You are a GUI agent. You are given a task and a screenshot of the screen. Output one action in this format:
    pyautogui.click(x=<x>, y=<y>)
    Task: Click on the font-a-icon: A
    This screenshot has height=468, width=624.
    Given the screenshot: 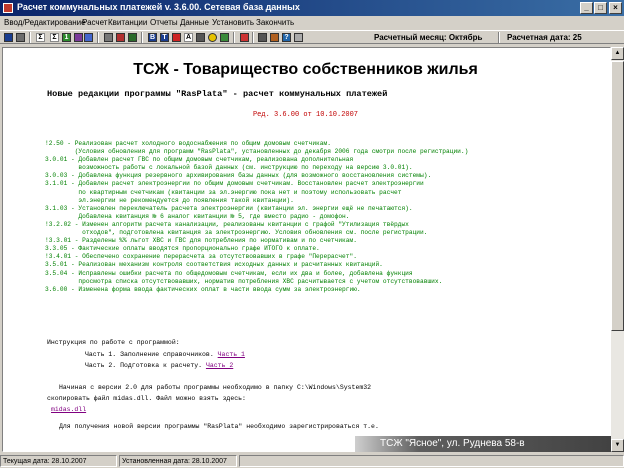 What is the action you would take?
    pyautogui.click(x=188, y=37)
    